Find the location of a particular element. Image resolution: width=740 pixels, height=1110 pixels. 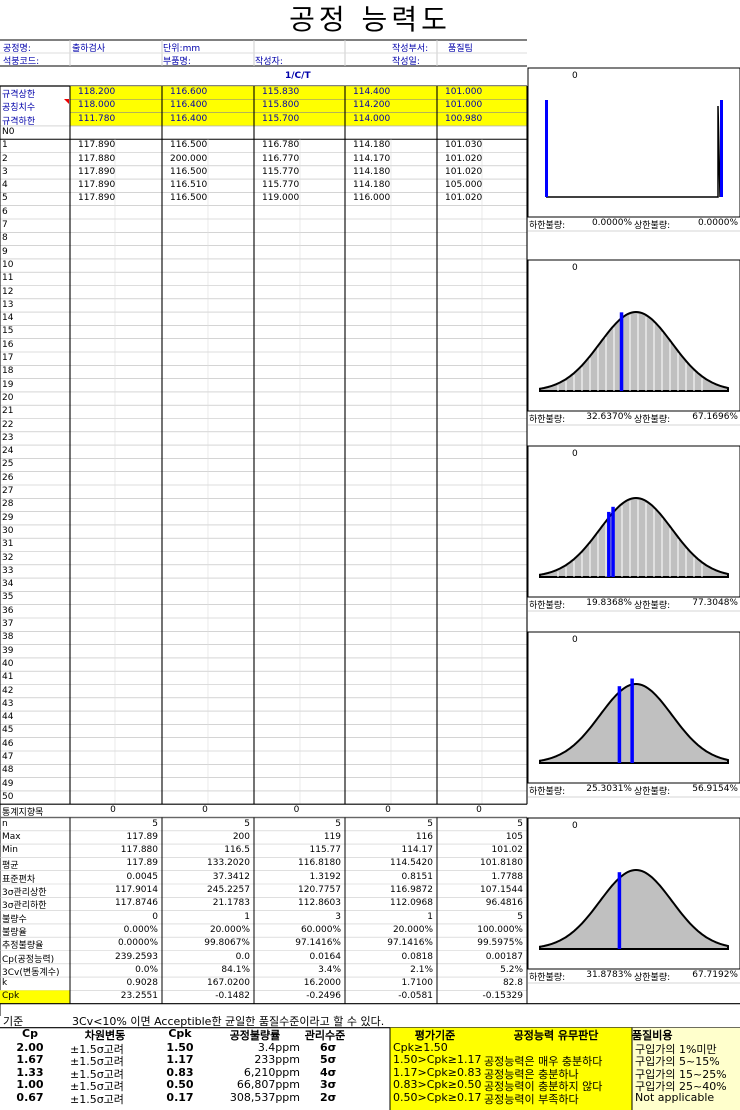

criteria-defect: 3.4ppm is located at coordinates (278, 1047).